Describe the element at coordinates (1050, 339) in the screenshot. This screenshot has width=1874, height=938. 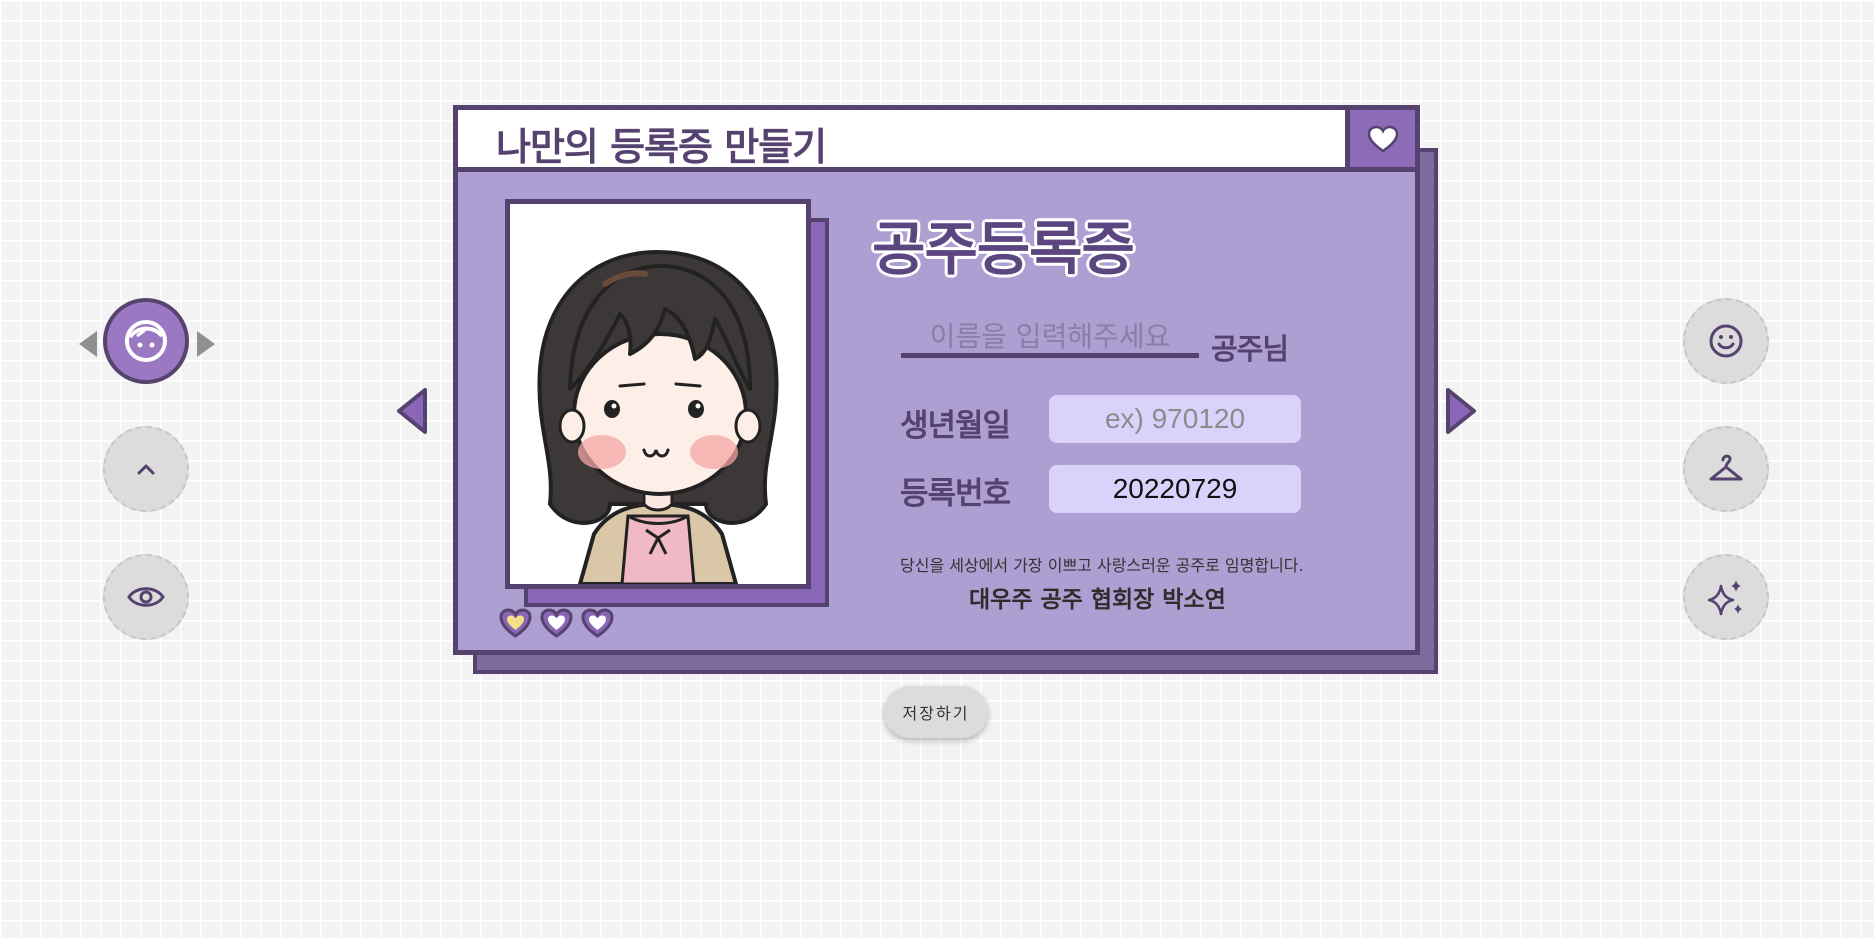
I see `name-input` at that location.